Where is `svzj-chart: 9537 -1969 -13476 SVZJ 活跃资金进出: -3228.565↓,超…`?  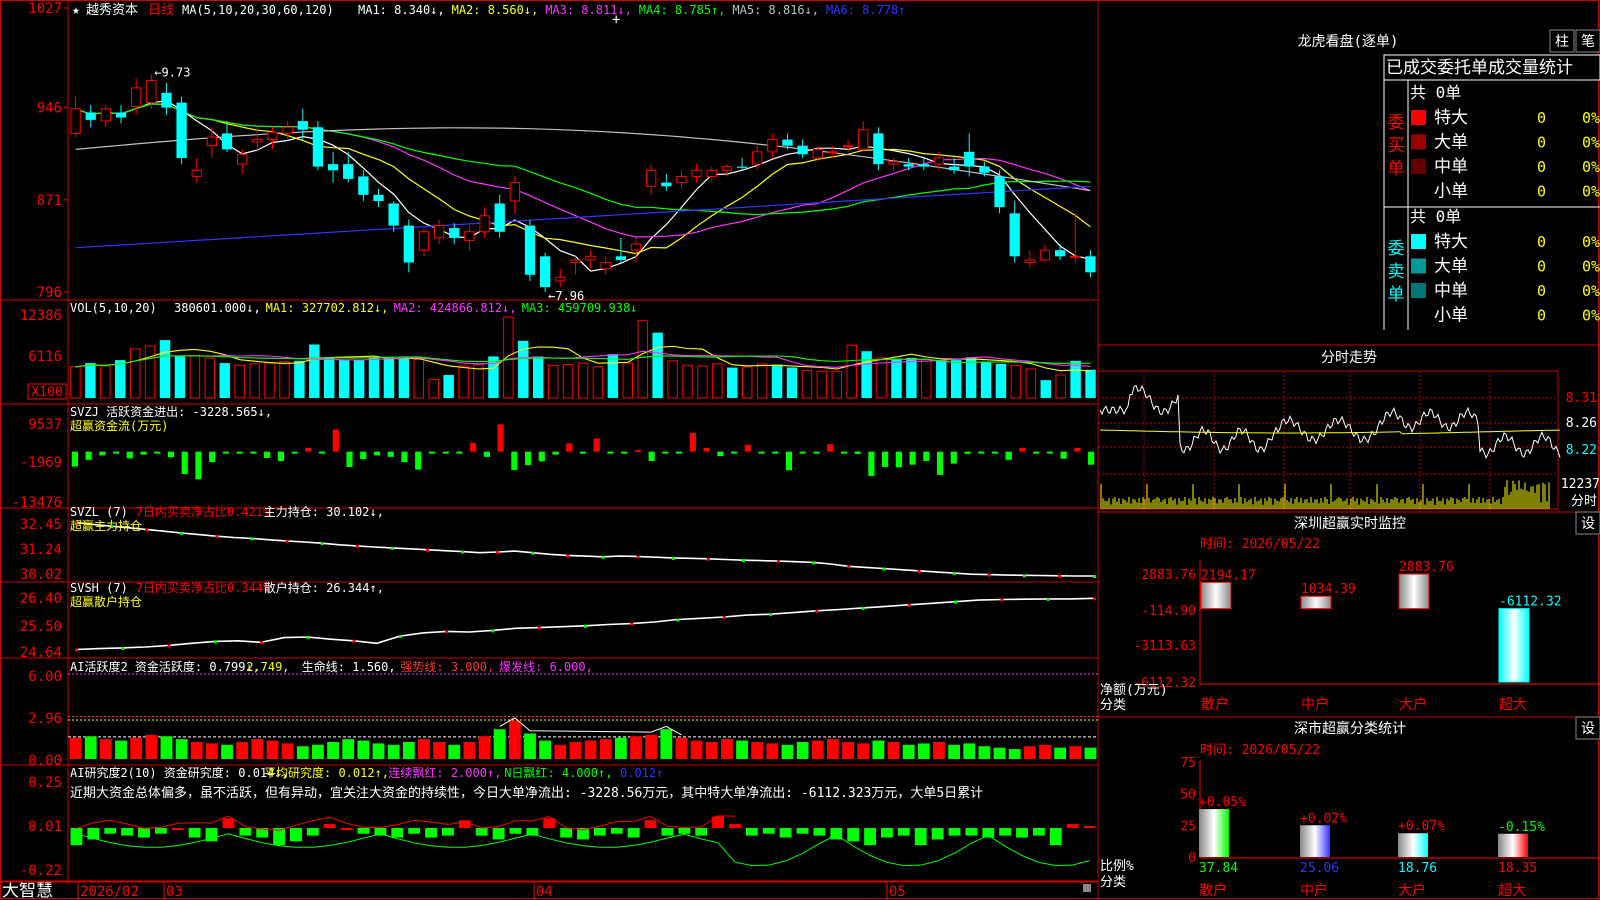 svzj-chart: 9537 -1969 -13476 SVZJ 活跃资金进出: -3228.565↓,超… is located at coordinates (553, 457).